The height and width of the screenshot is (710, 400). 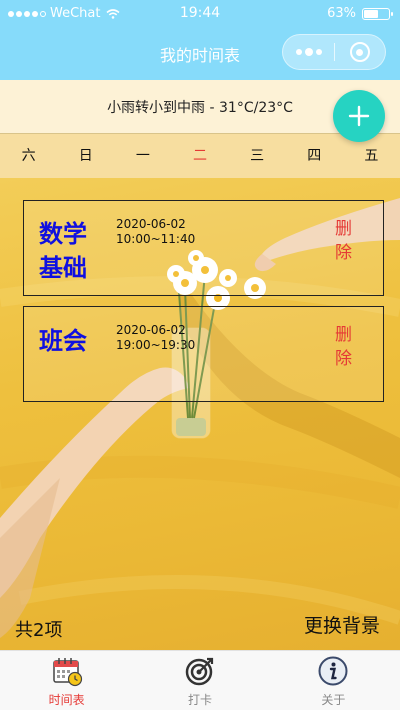 What do you see at coordinates (200, 14) in the screenshot?
I see `status-bar: WeChat 19:44 63%` at bounding box center [200, 14].